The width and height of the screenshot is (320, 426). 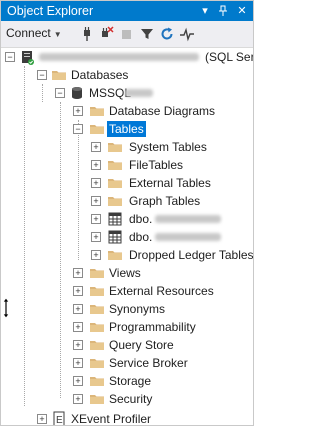 What do you see at coordinates (87, 34) in the screenshot?
I see `connect-plug-icon` at bounding box center [87, 34].